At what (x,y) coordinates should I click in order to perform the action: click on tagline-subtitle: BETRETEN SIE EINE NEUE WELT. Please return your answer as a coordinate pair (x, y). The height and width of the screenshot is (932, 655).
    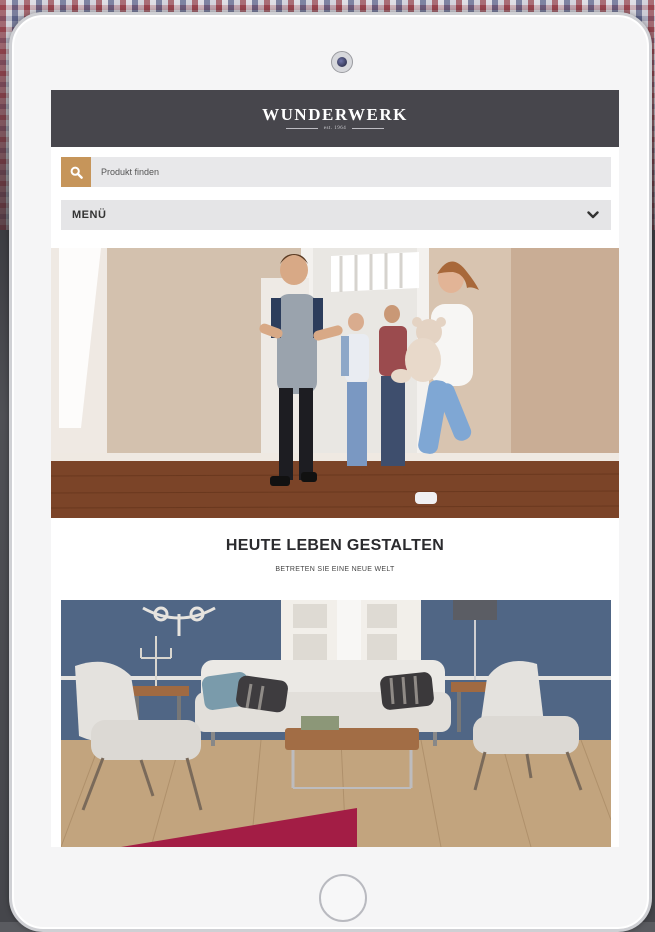
    Looking at the image, I should click on (335, 569).